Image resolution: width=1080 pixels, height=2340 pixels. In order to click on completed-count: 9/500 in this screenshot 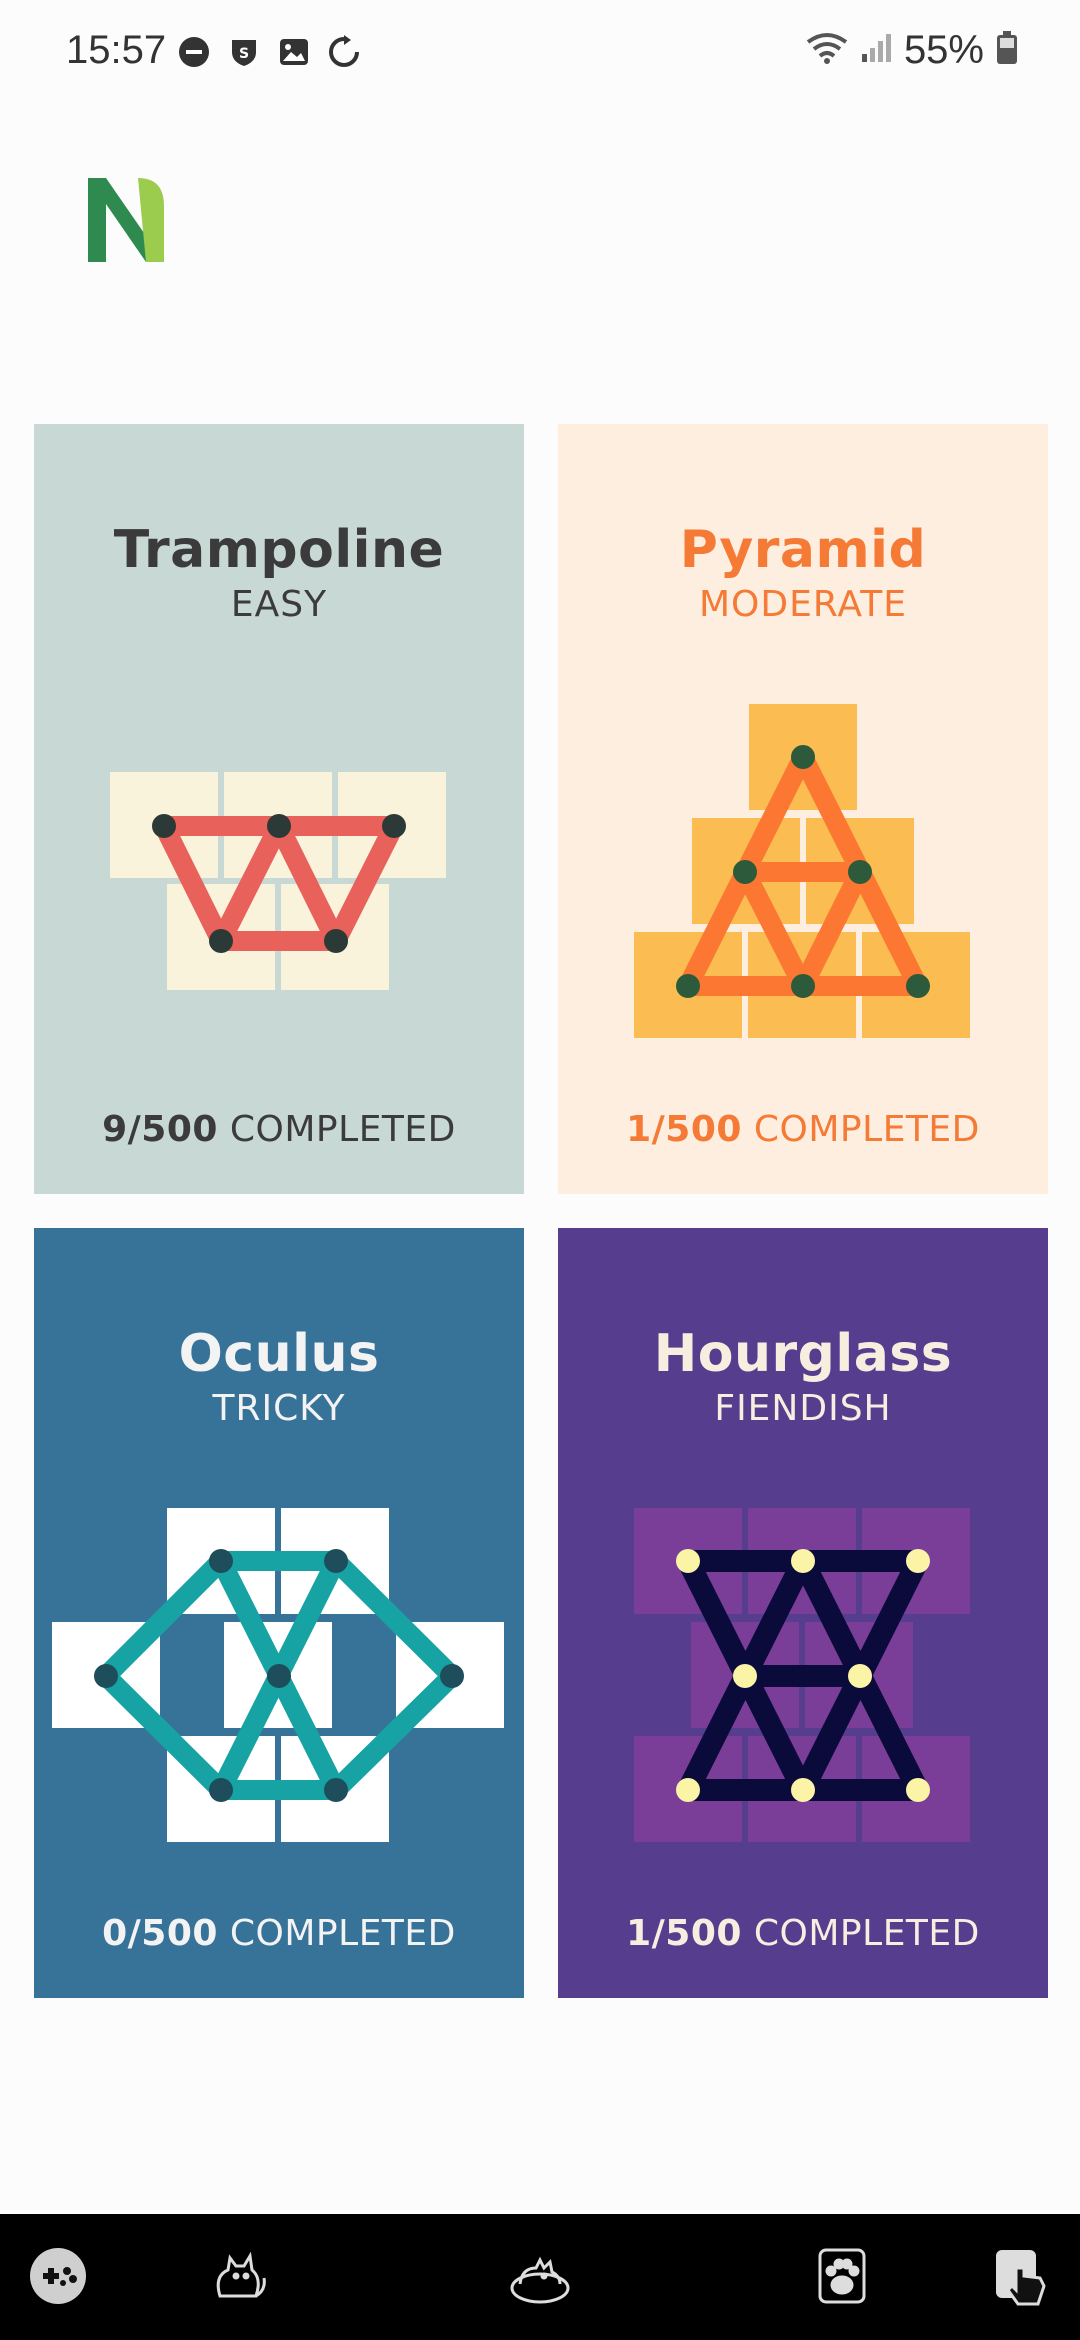, I will do `click(160, 1129)`.